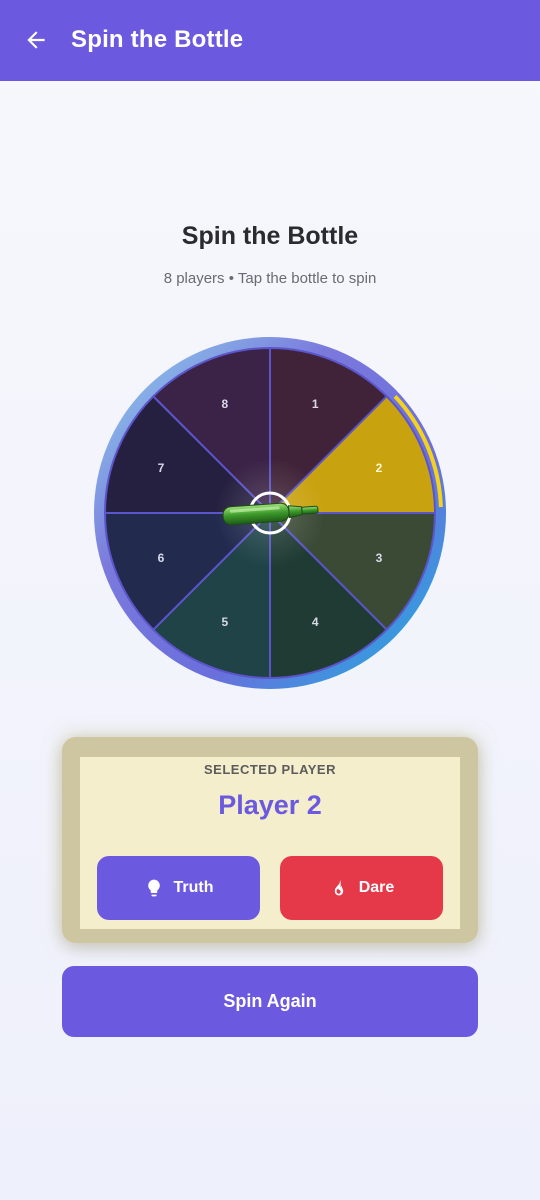  I want to click on selected-player-name: Player 2, so click(270, 805).